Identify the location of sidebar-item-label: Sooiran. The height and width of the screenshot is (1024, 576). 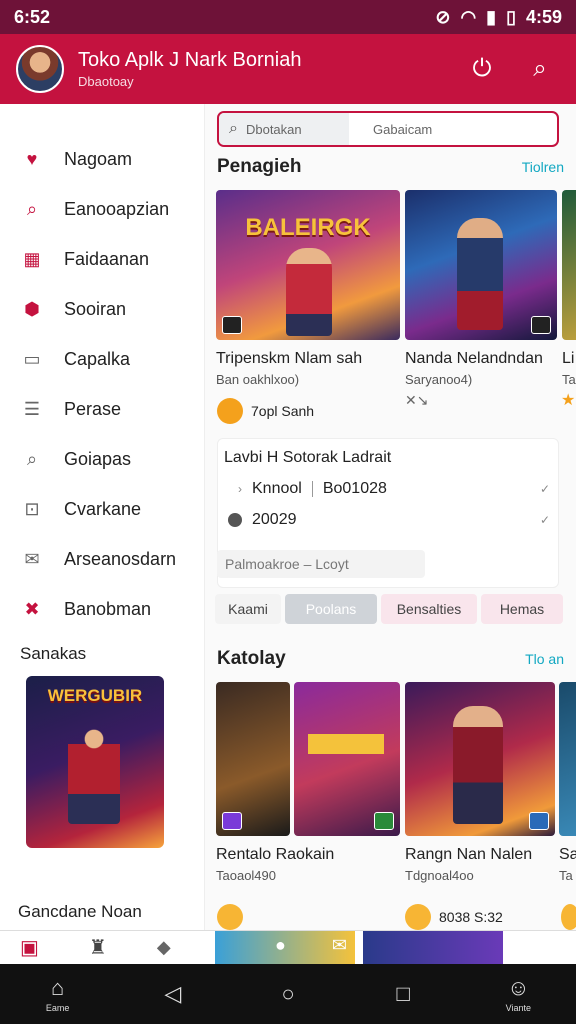
(95, 308).